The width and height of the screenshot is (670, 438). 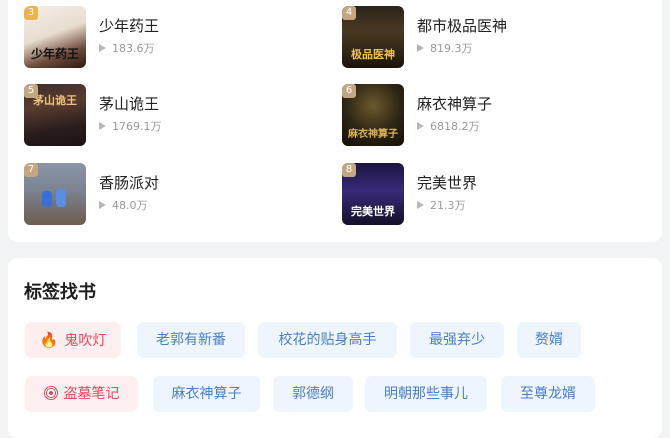 What do you see at coordinates (31, 91) in the screenshot?
I see `rank-badge: 5` at bounding box center [31, 91].